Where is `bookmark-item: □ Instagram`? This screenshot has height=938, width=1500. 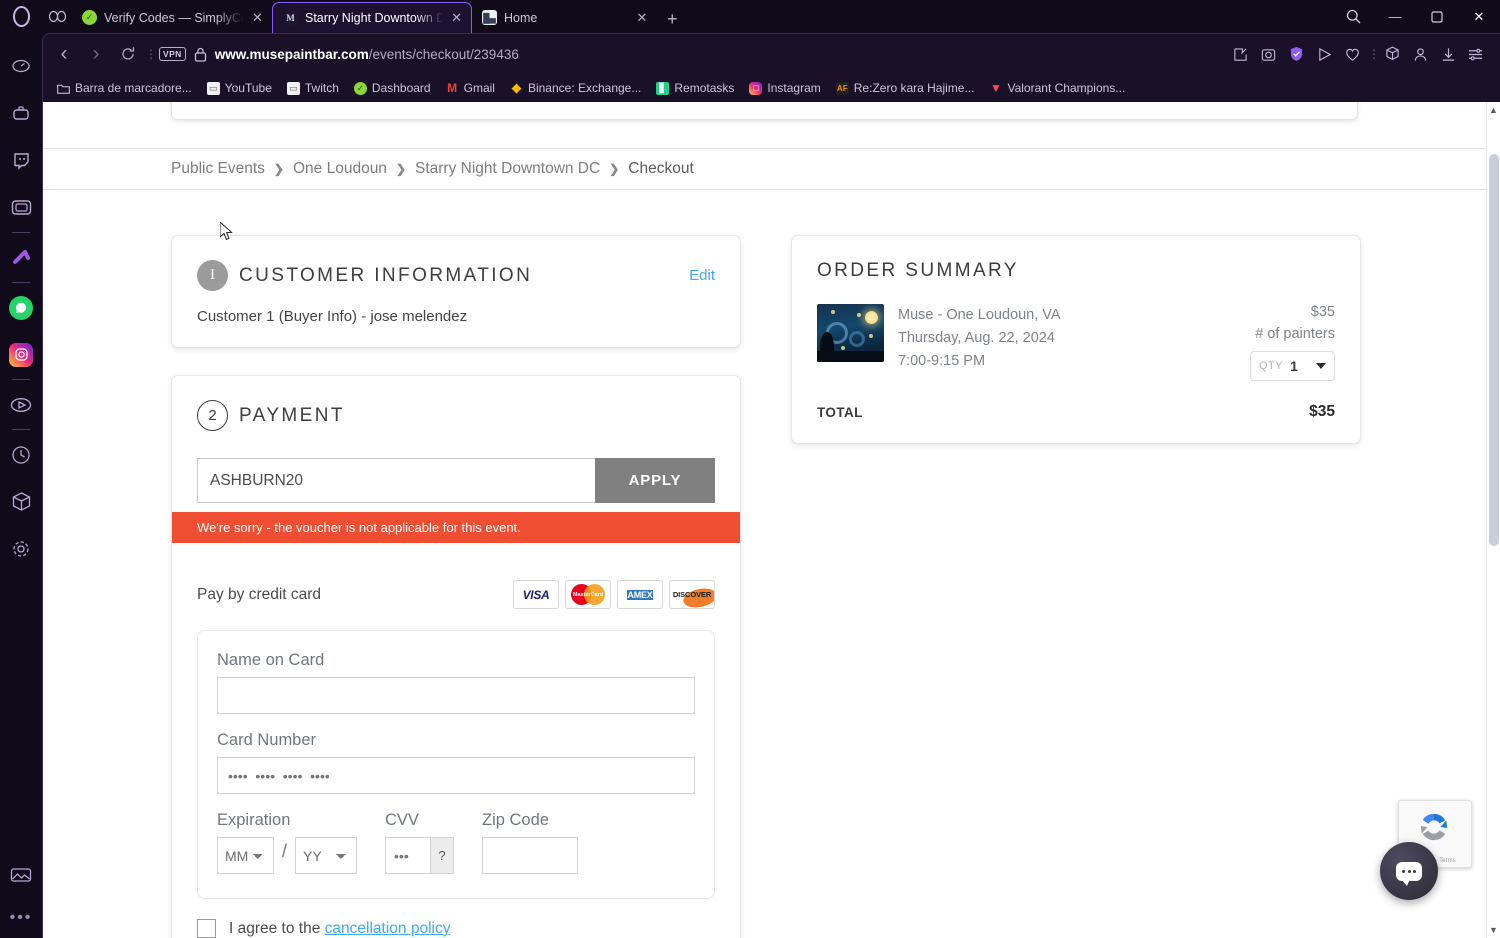
bookmark-item: □ Instagram is located at coordinates (784, 88).